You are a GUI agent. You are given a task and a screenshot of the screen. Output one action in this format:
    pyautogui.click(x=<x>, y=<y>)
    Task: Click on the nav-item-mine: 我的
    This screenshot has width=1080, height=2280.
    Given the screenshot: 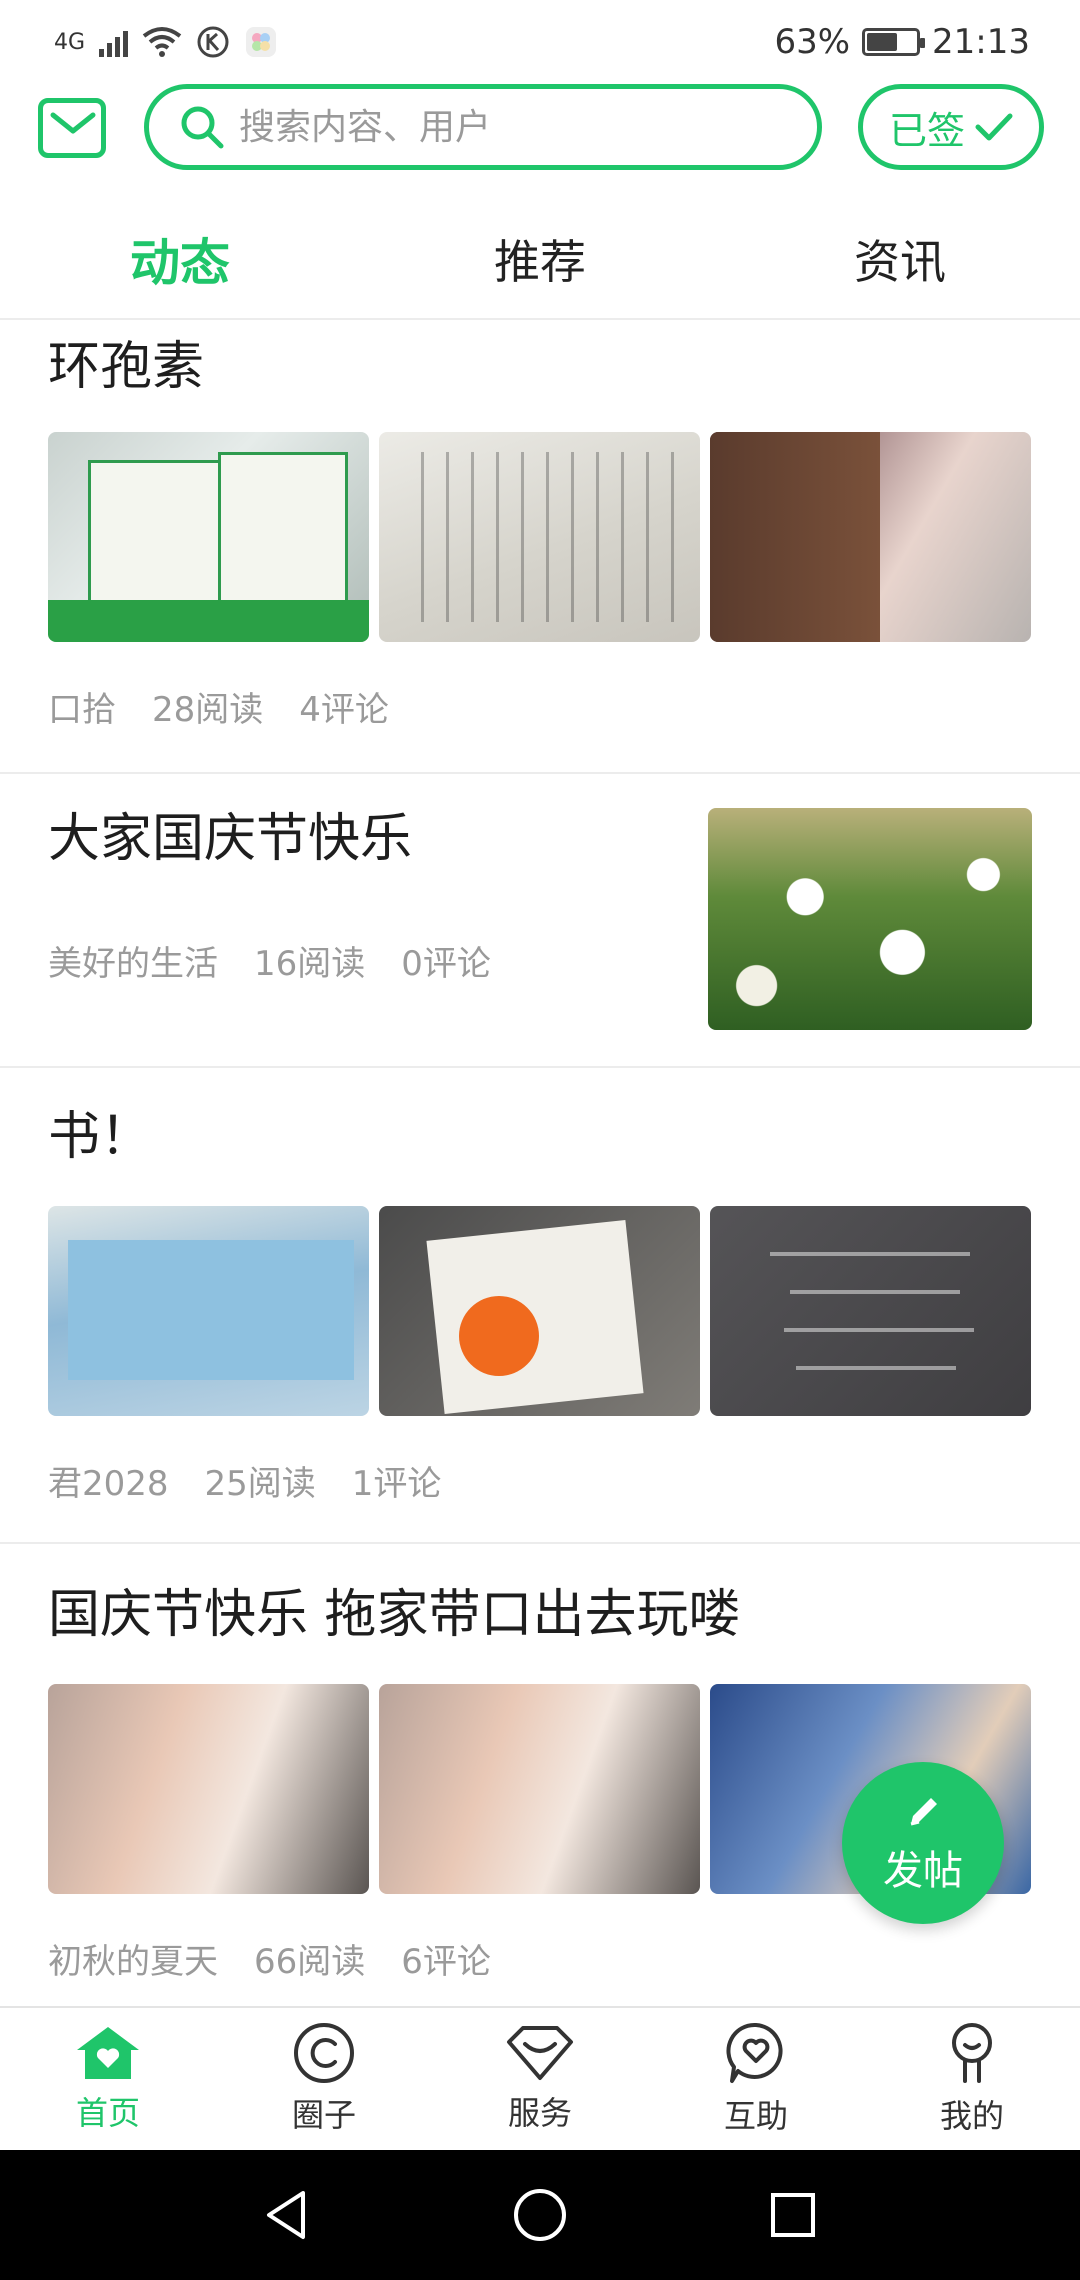 What is the action you would take?
    pyautogui.click(x=972, y=2079)
    